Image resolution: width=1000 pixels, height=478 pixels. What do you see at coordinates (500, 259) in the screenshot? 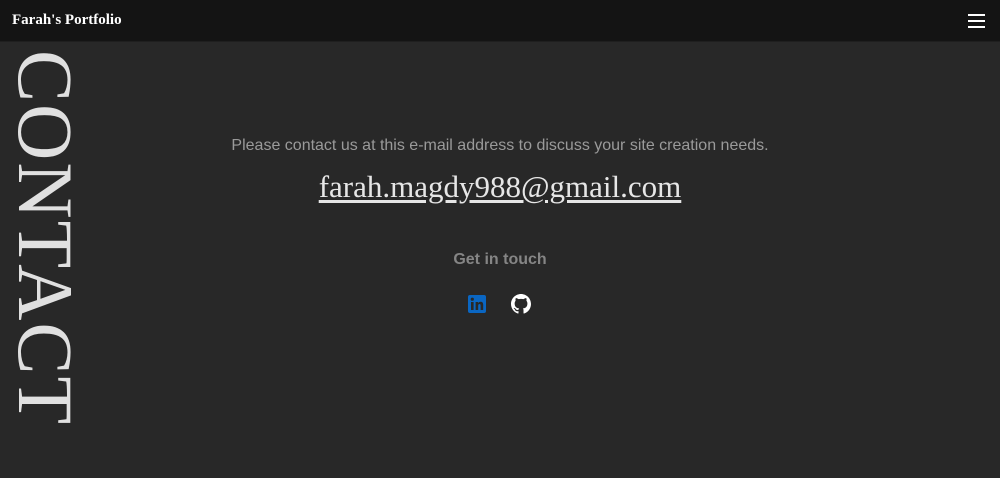
I see `get-in-touch-heading: Get in touch` at bounding box center [500, 259].